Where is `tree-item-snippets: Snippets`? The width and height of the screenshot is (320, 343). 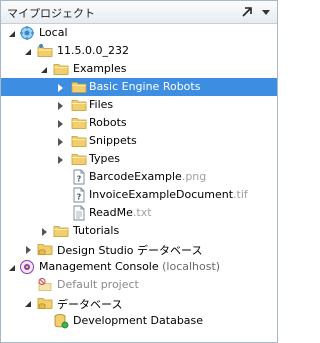 tree-item-snippets: Snippets is located at coordinates (139, 141).